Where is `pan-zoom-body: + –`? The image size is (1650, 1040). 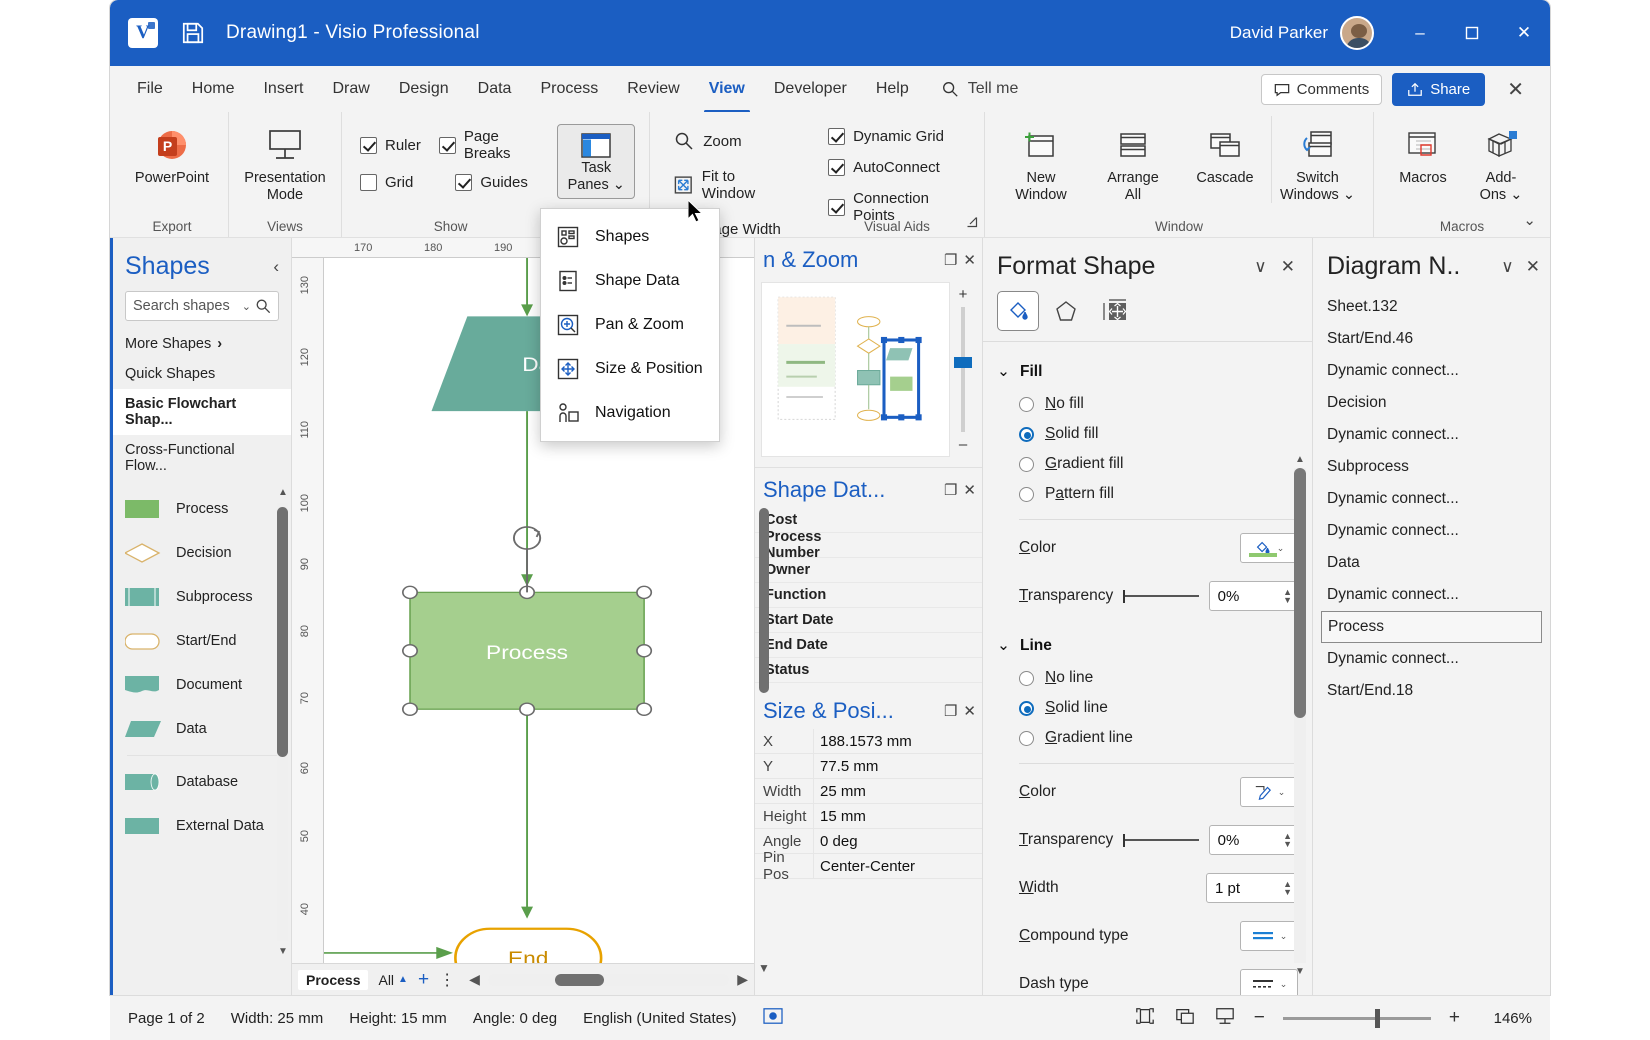
pan-zoom-body: + – is located at coordinates (868, 370).